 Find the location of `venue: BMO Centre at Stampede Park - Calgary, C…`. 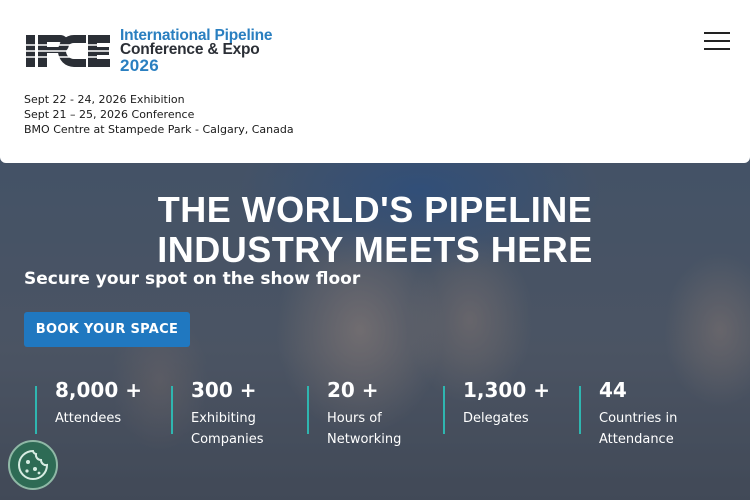

venue: BMO Centre at Stampede Park - Calgary, C… is located at coordinates (159, 129).